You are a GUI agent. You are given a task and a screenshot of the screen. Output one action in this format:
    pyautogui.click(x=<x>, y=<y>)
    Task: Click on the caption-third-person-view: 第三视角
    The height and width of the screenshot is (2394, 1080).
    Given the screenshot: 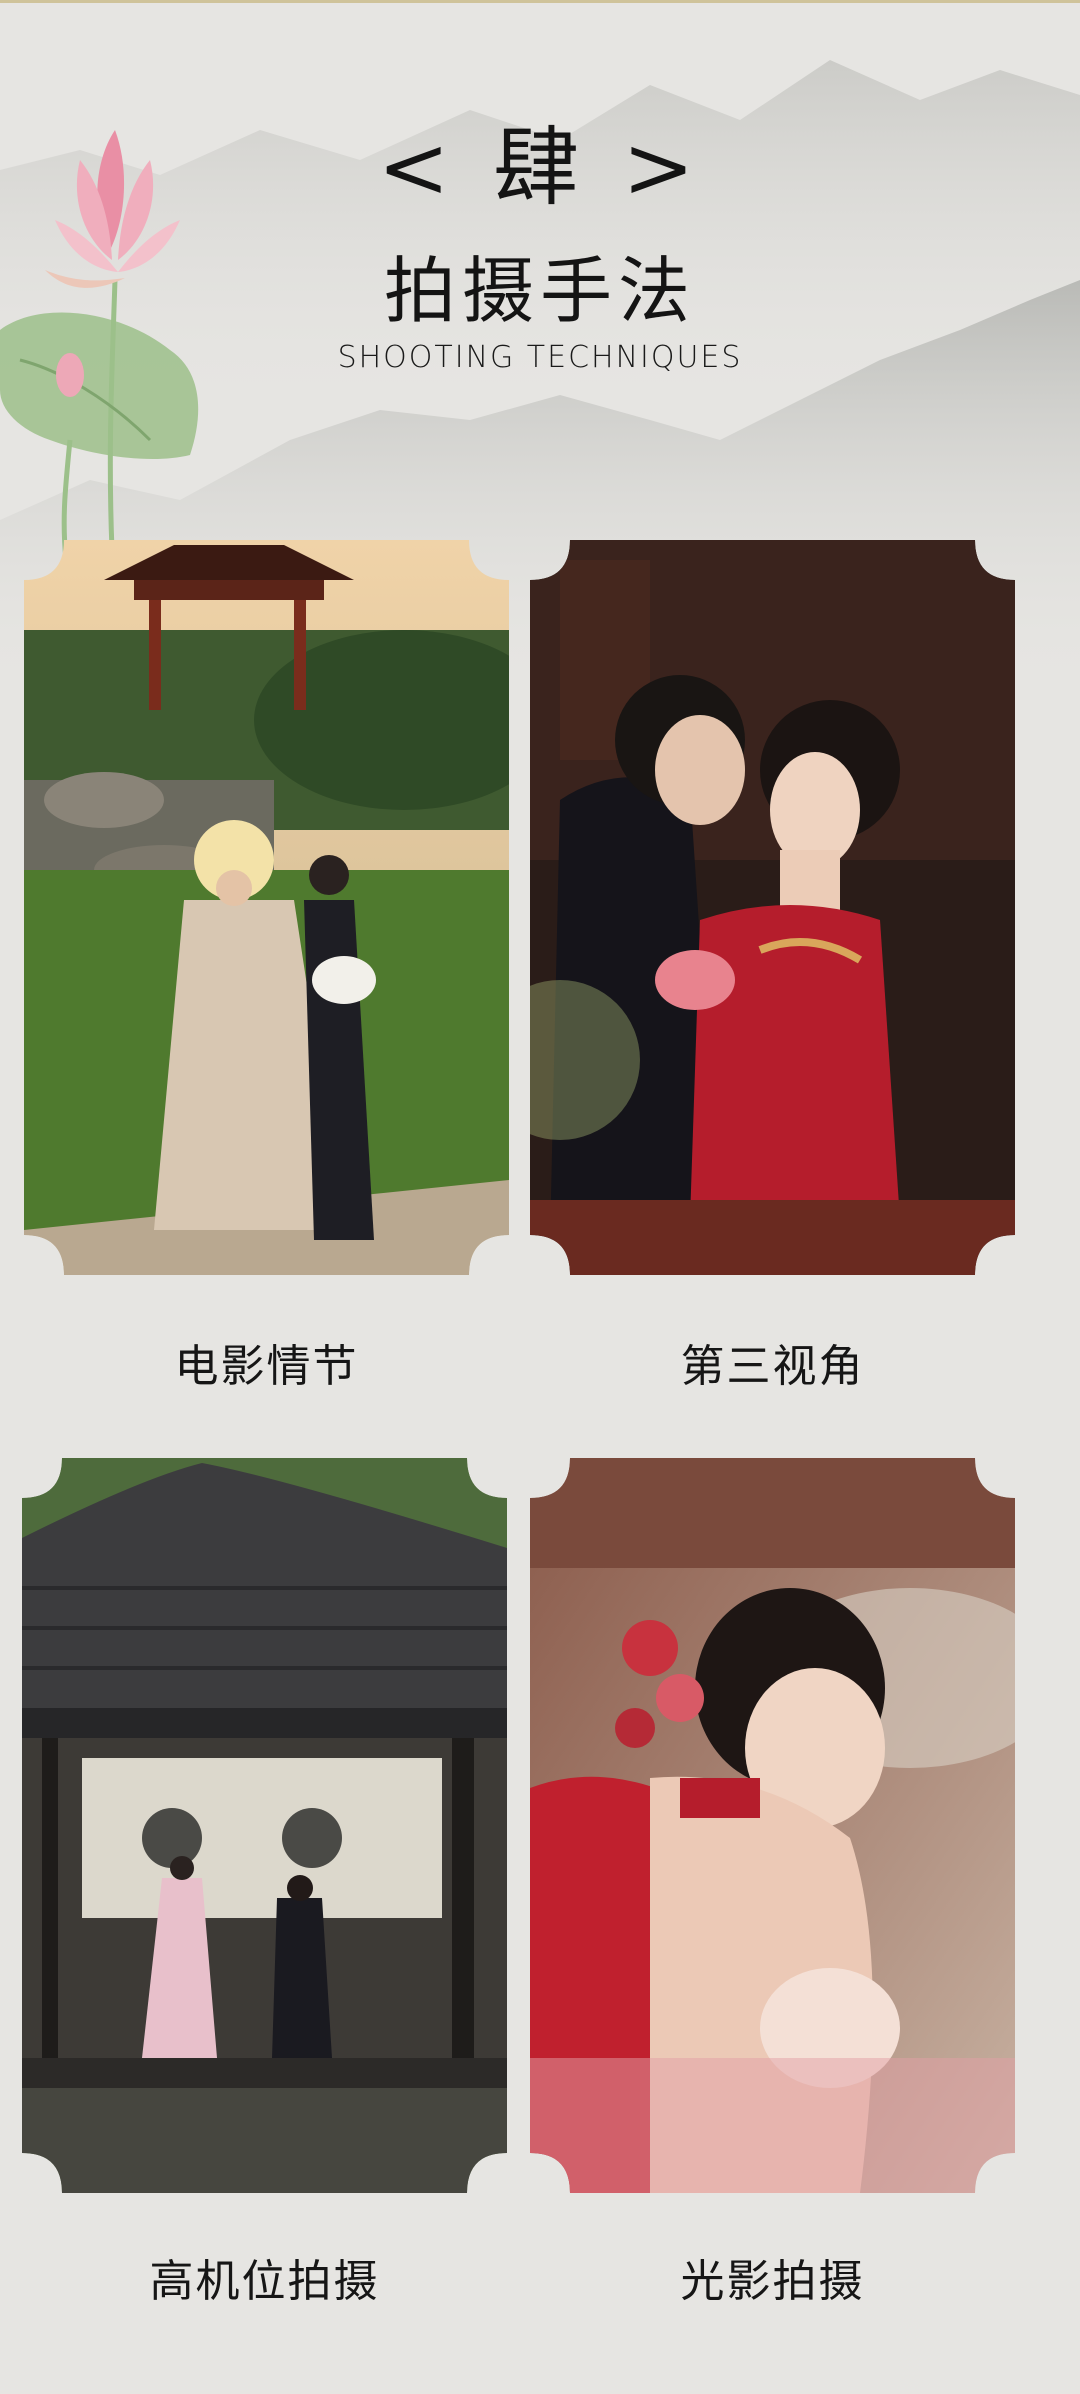 What is the action you would take?
    pyautogui.click(x=772, y=1366)
    